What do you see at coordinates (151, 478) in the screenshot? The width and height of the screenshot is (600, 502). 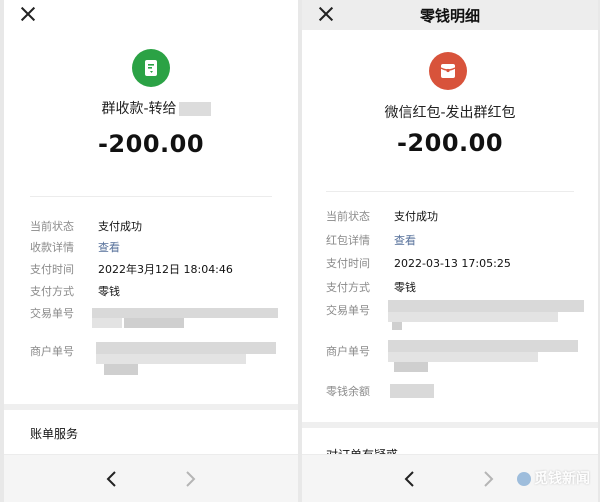 I see `left-bottom-nav` at bounding box center [151, 478].